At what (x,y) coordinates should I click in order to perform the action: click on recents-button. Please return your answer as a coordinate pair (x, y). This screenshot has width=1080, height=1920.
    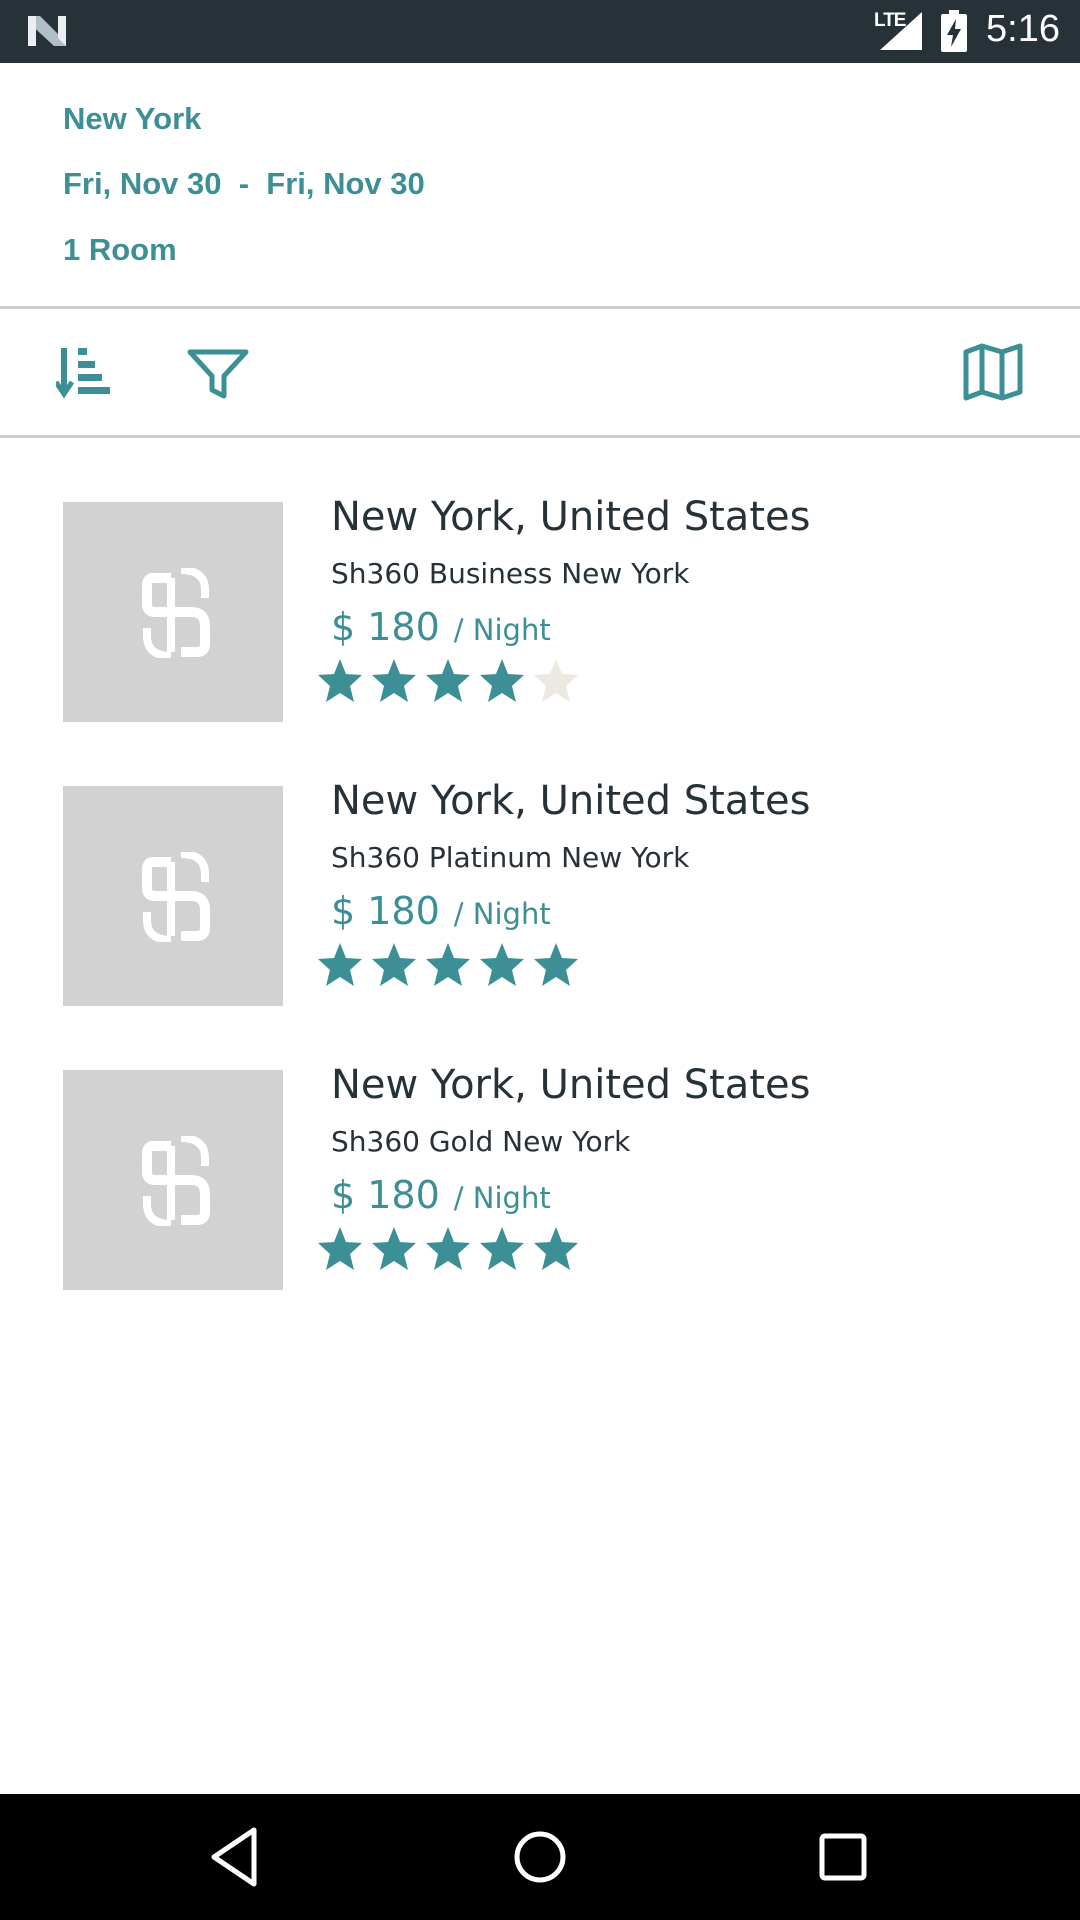
    Looking at the image, I should click on (843, 1857).